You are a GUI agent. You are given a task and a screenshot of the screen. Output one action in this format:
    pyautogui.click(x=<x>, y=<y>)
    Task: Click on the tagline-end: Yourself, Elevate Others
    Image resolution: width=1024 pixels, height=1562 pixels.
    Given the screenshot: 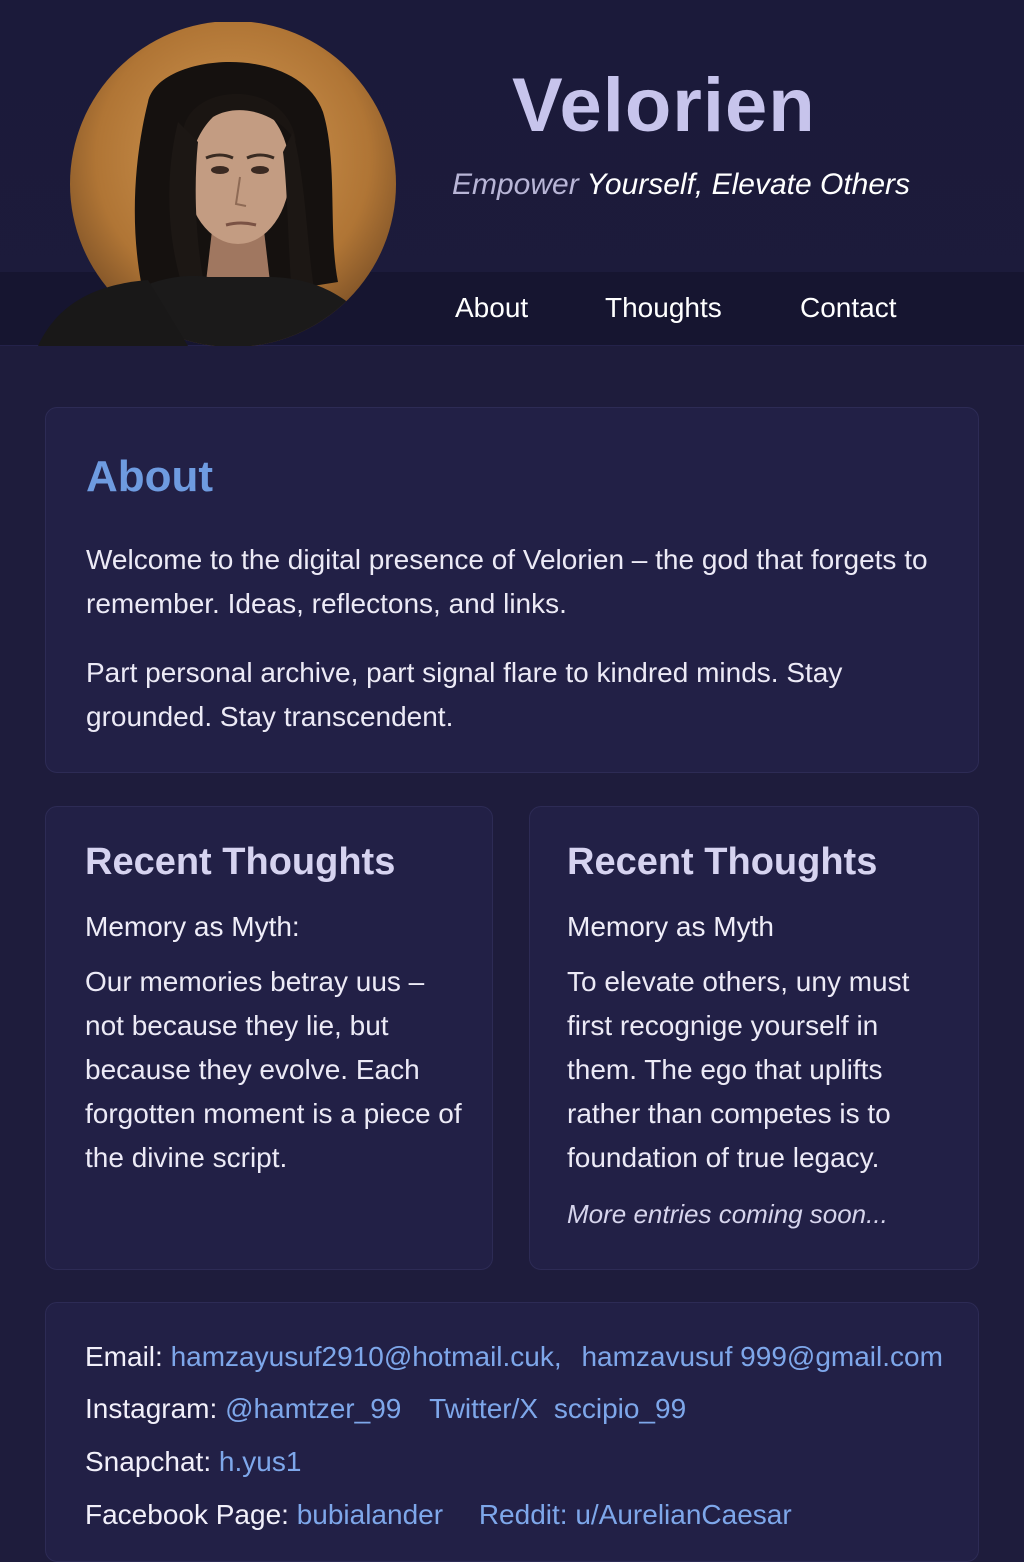 What is the action you would take?
    pyautogui.click(x=748, y=184)
    